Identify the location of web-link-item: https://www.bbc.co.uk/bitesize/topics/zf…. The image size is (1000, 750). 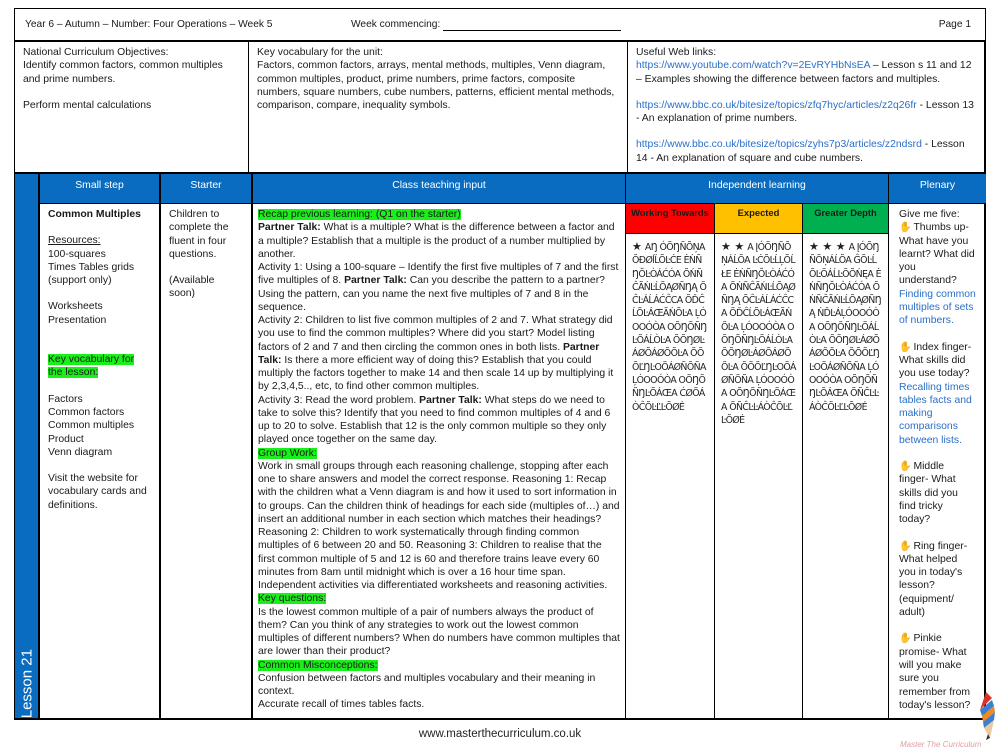
(806, 112).